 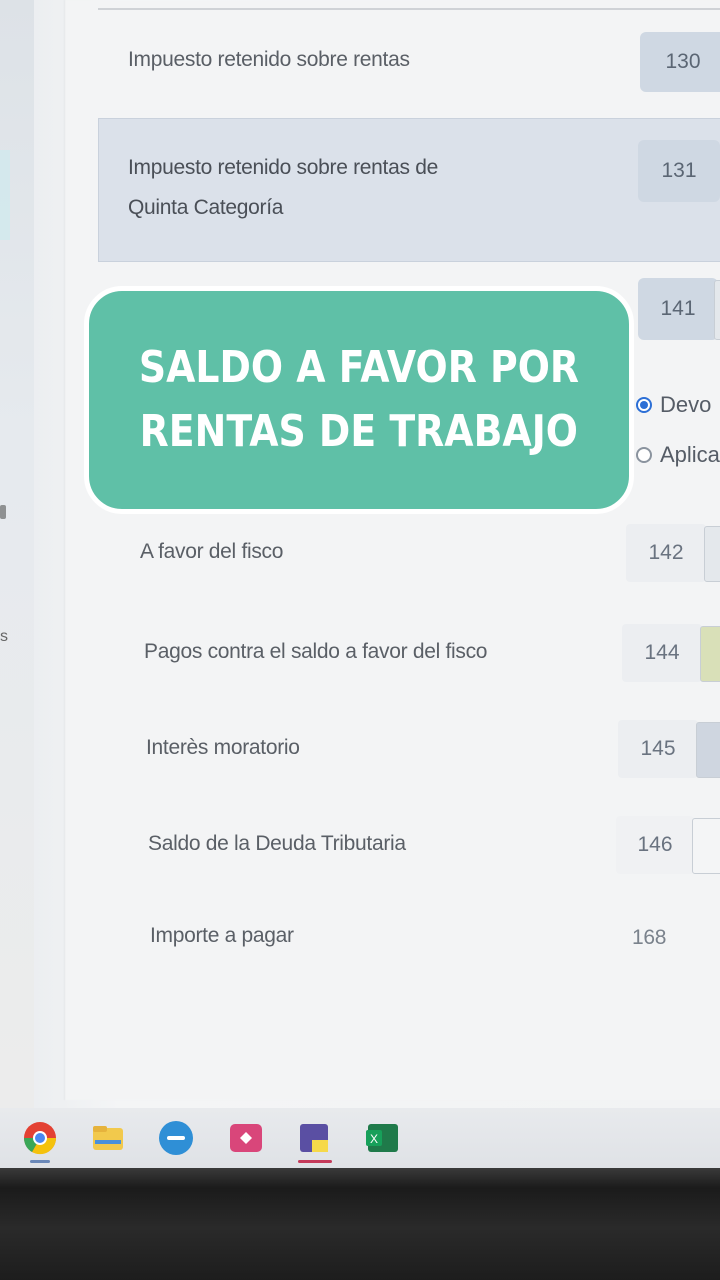 I want to click on code-144: 144, so click(x=662, y=653).